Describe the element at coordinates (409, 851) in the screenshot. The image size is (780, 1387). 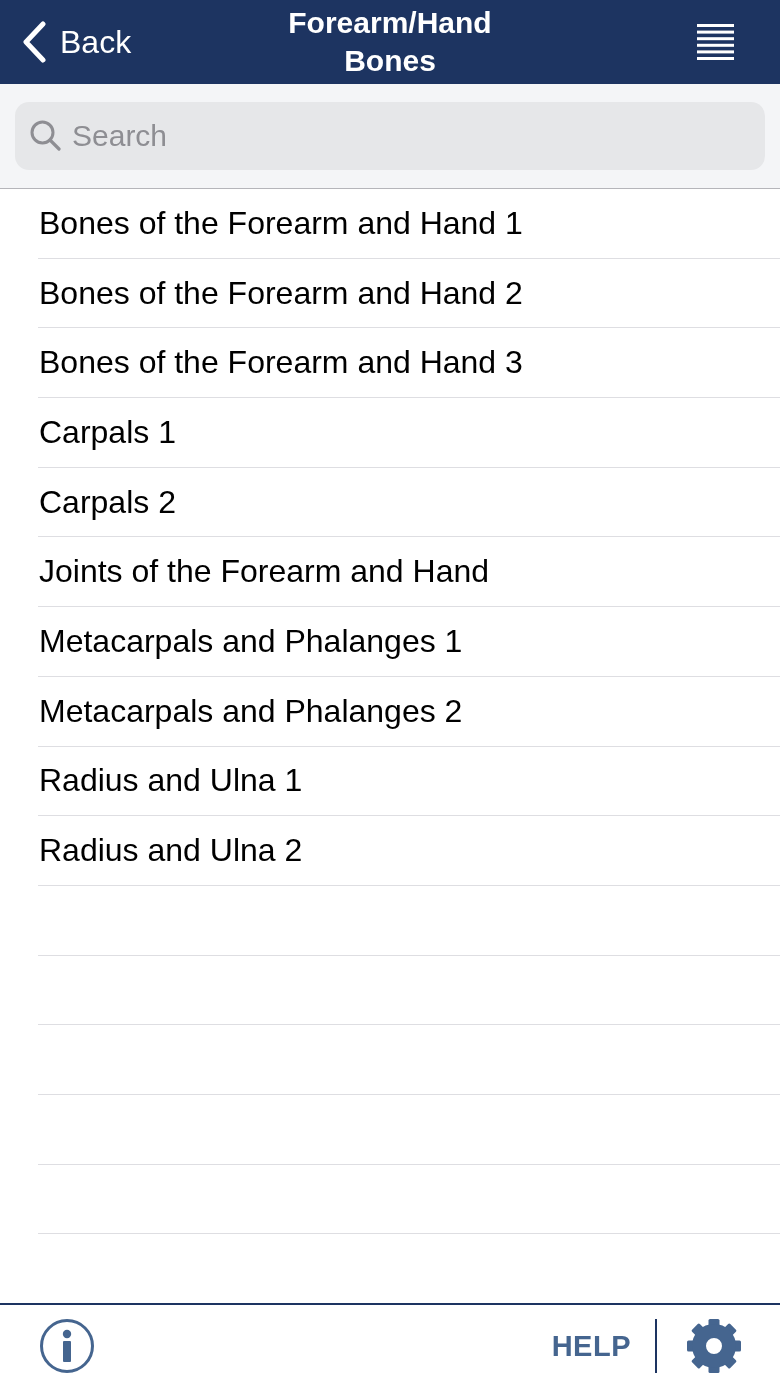
I see `list-item: Radius and Ulna 2` at that location.